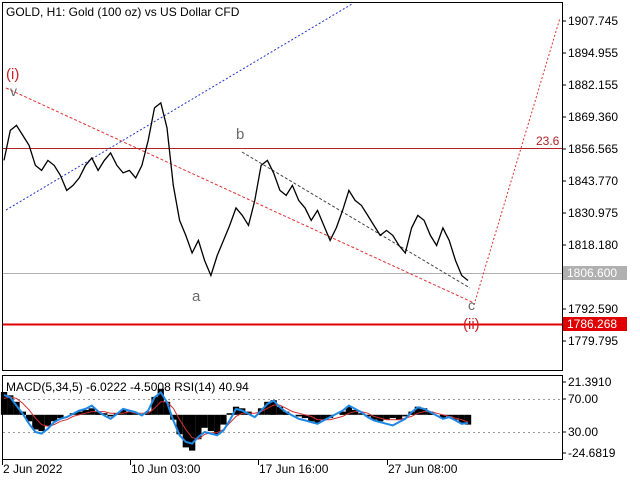 Image resolution: width=640 pixels, height=480 pixels. I want to click on wave-label-ii: (ii), so click(471, 324).